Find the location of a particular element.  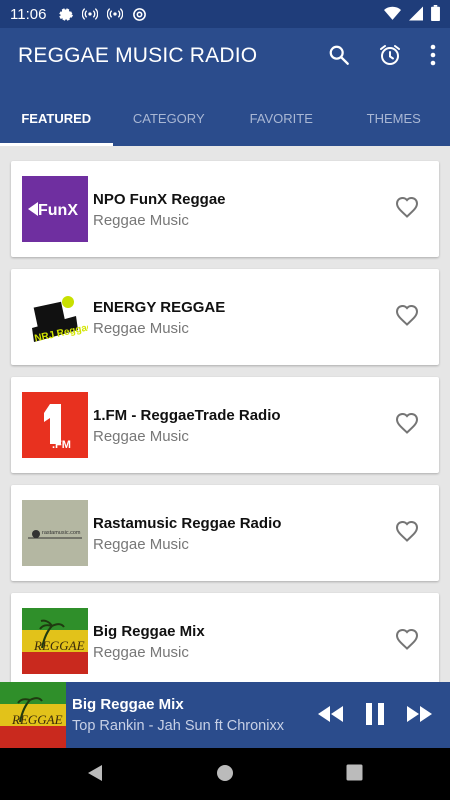

station-logo: NRJ Reggae is located at coordinates (55, 317).